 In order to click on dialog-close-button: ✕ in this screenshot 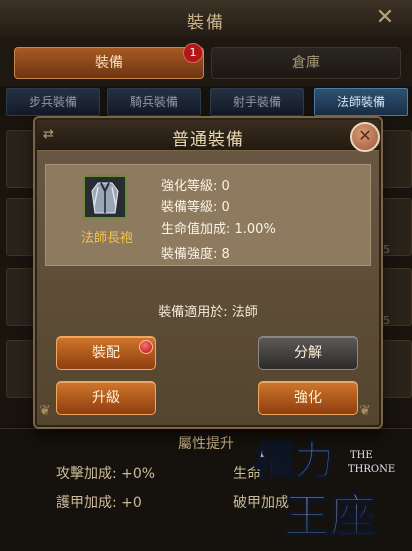, I will do `click(365, 137)`.